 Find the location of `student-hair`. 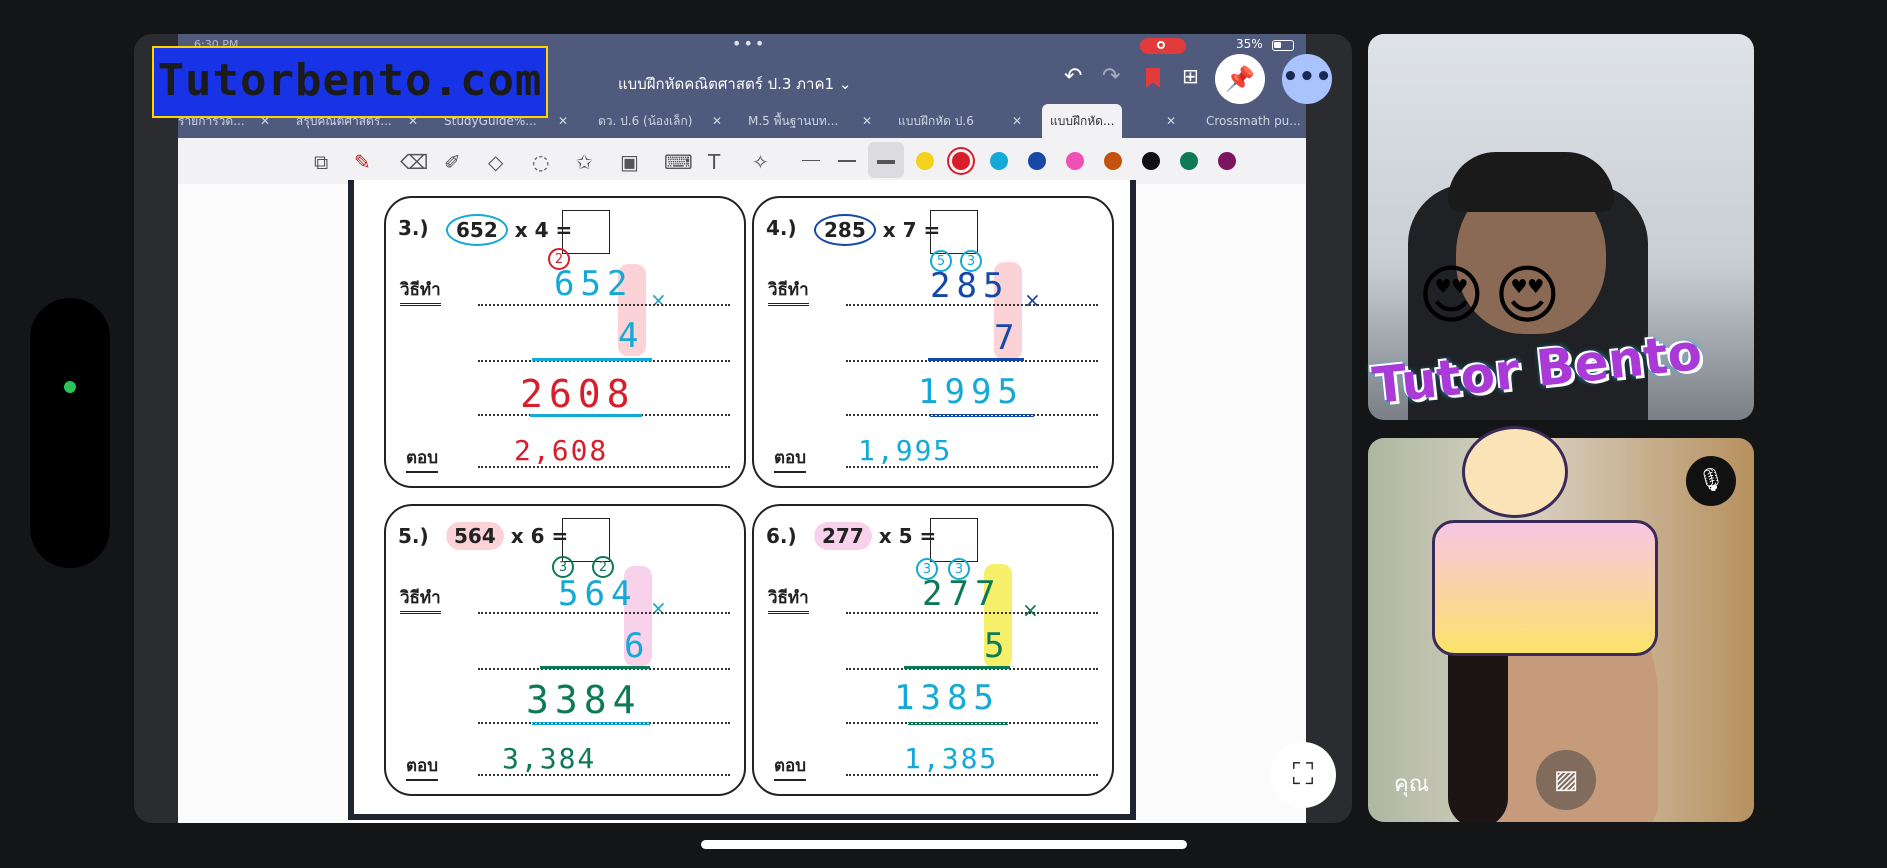

student-hair is located at coordinates (1531, 182).